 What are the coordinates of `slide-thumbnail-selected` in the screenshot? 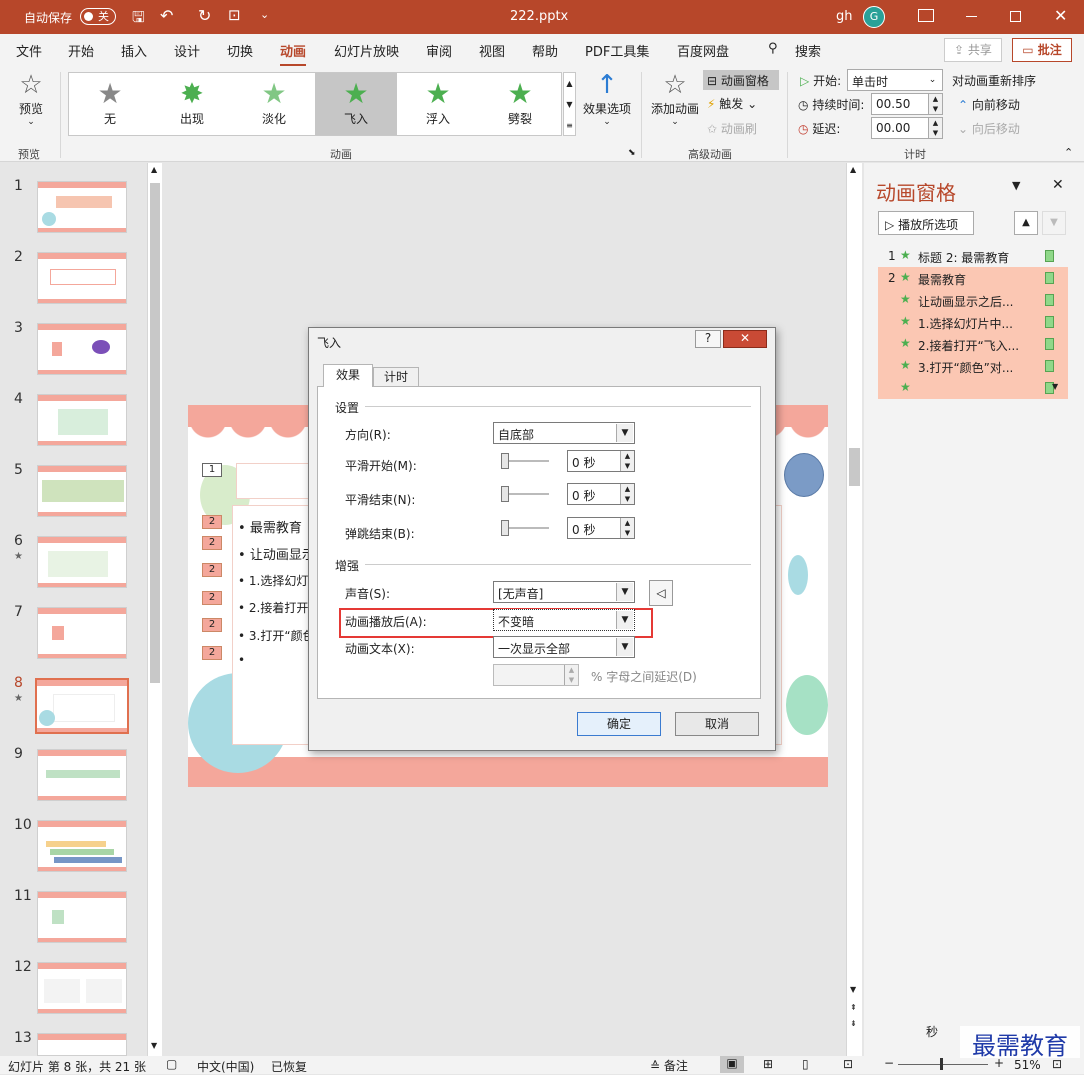 It's located at (82, 706).